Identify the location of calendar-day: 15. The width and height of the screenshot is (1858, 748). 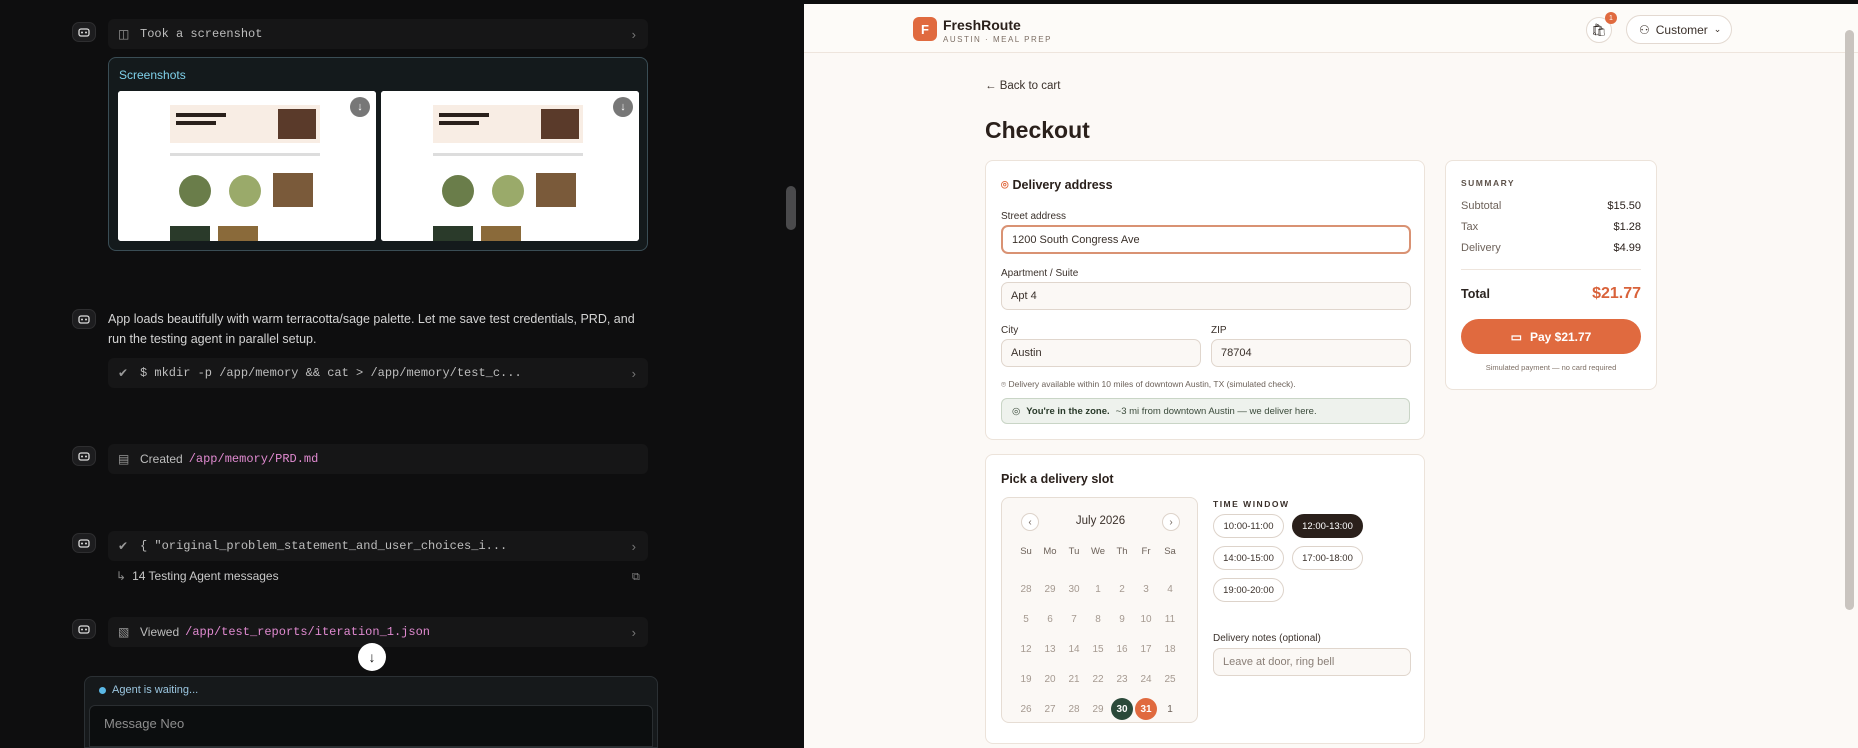
(1098, 649).